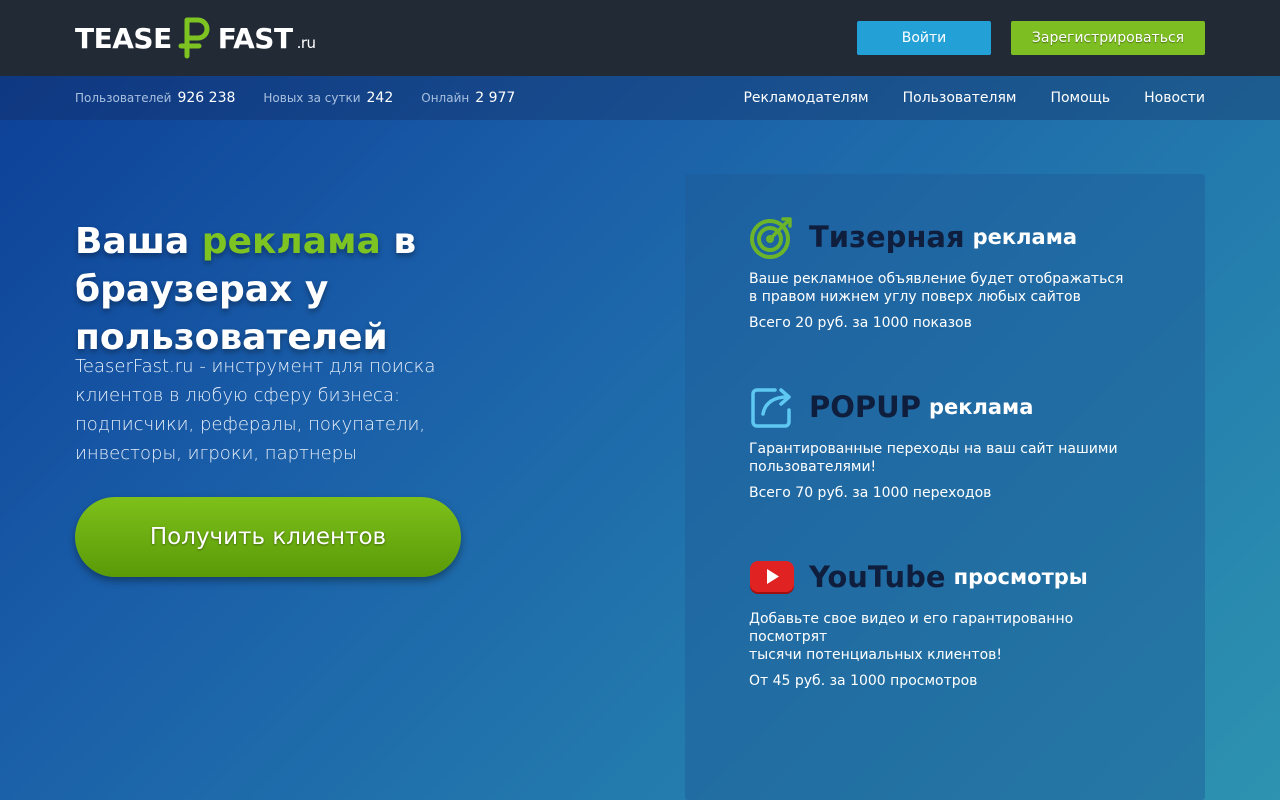 Image resolution: width=1280 pixels, height=800 pixels. What do you see at coordinates (640, 38) in the screenshot?
I see `top-bar: TEASE FAST .ru Войти Зарегистрироваться` at bounding box center [640, 38].